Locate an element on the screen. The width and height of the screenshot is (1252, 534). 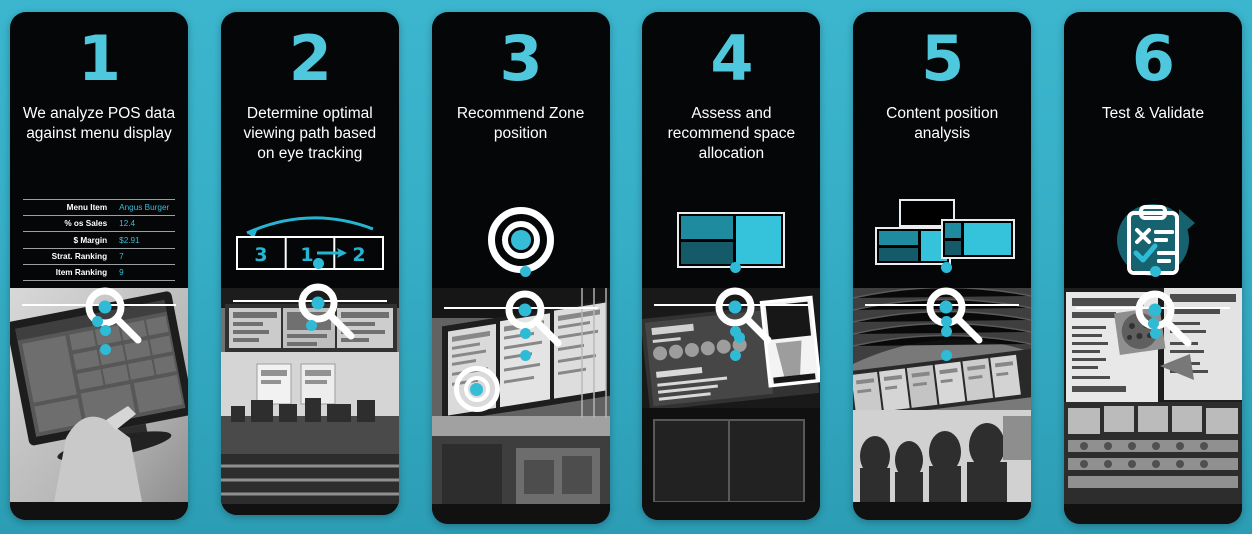
step-card-3: 3 Recommend Zone position is located at coordinates (520, 268).